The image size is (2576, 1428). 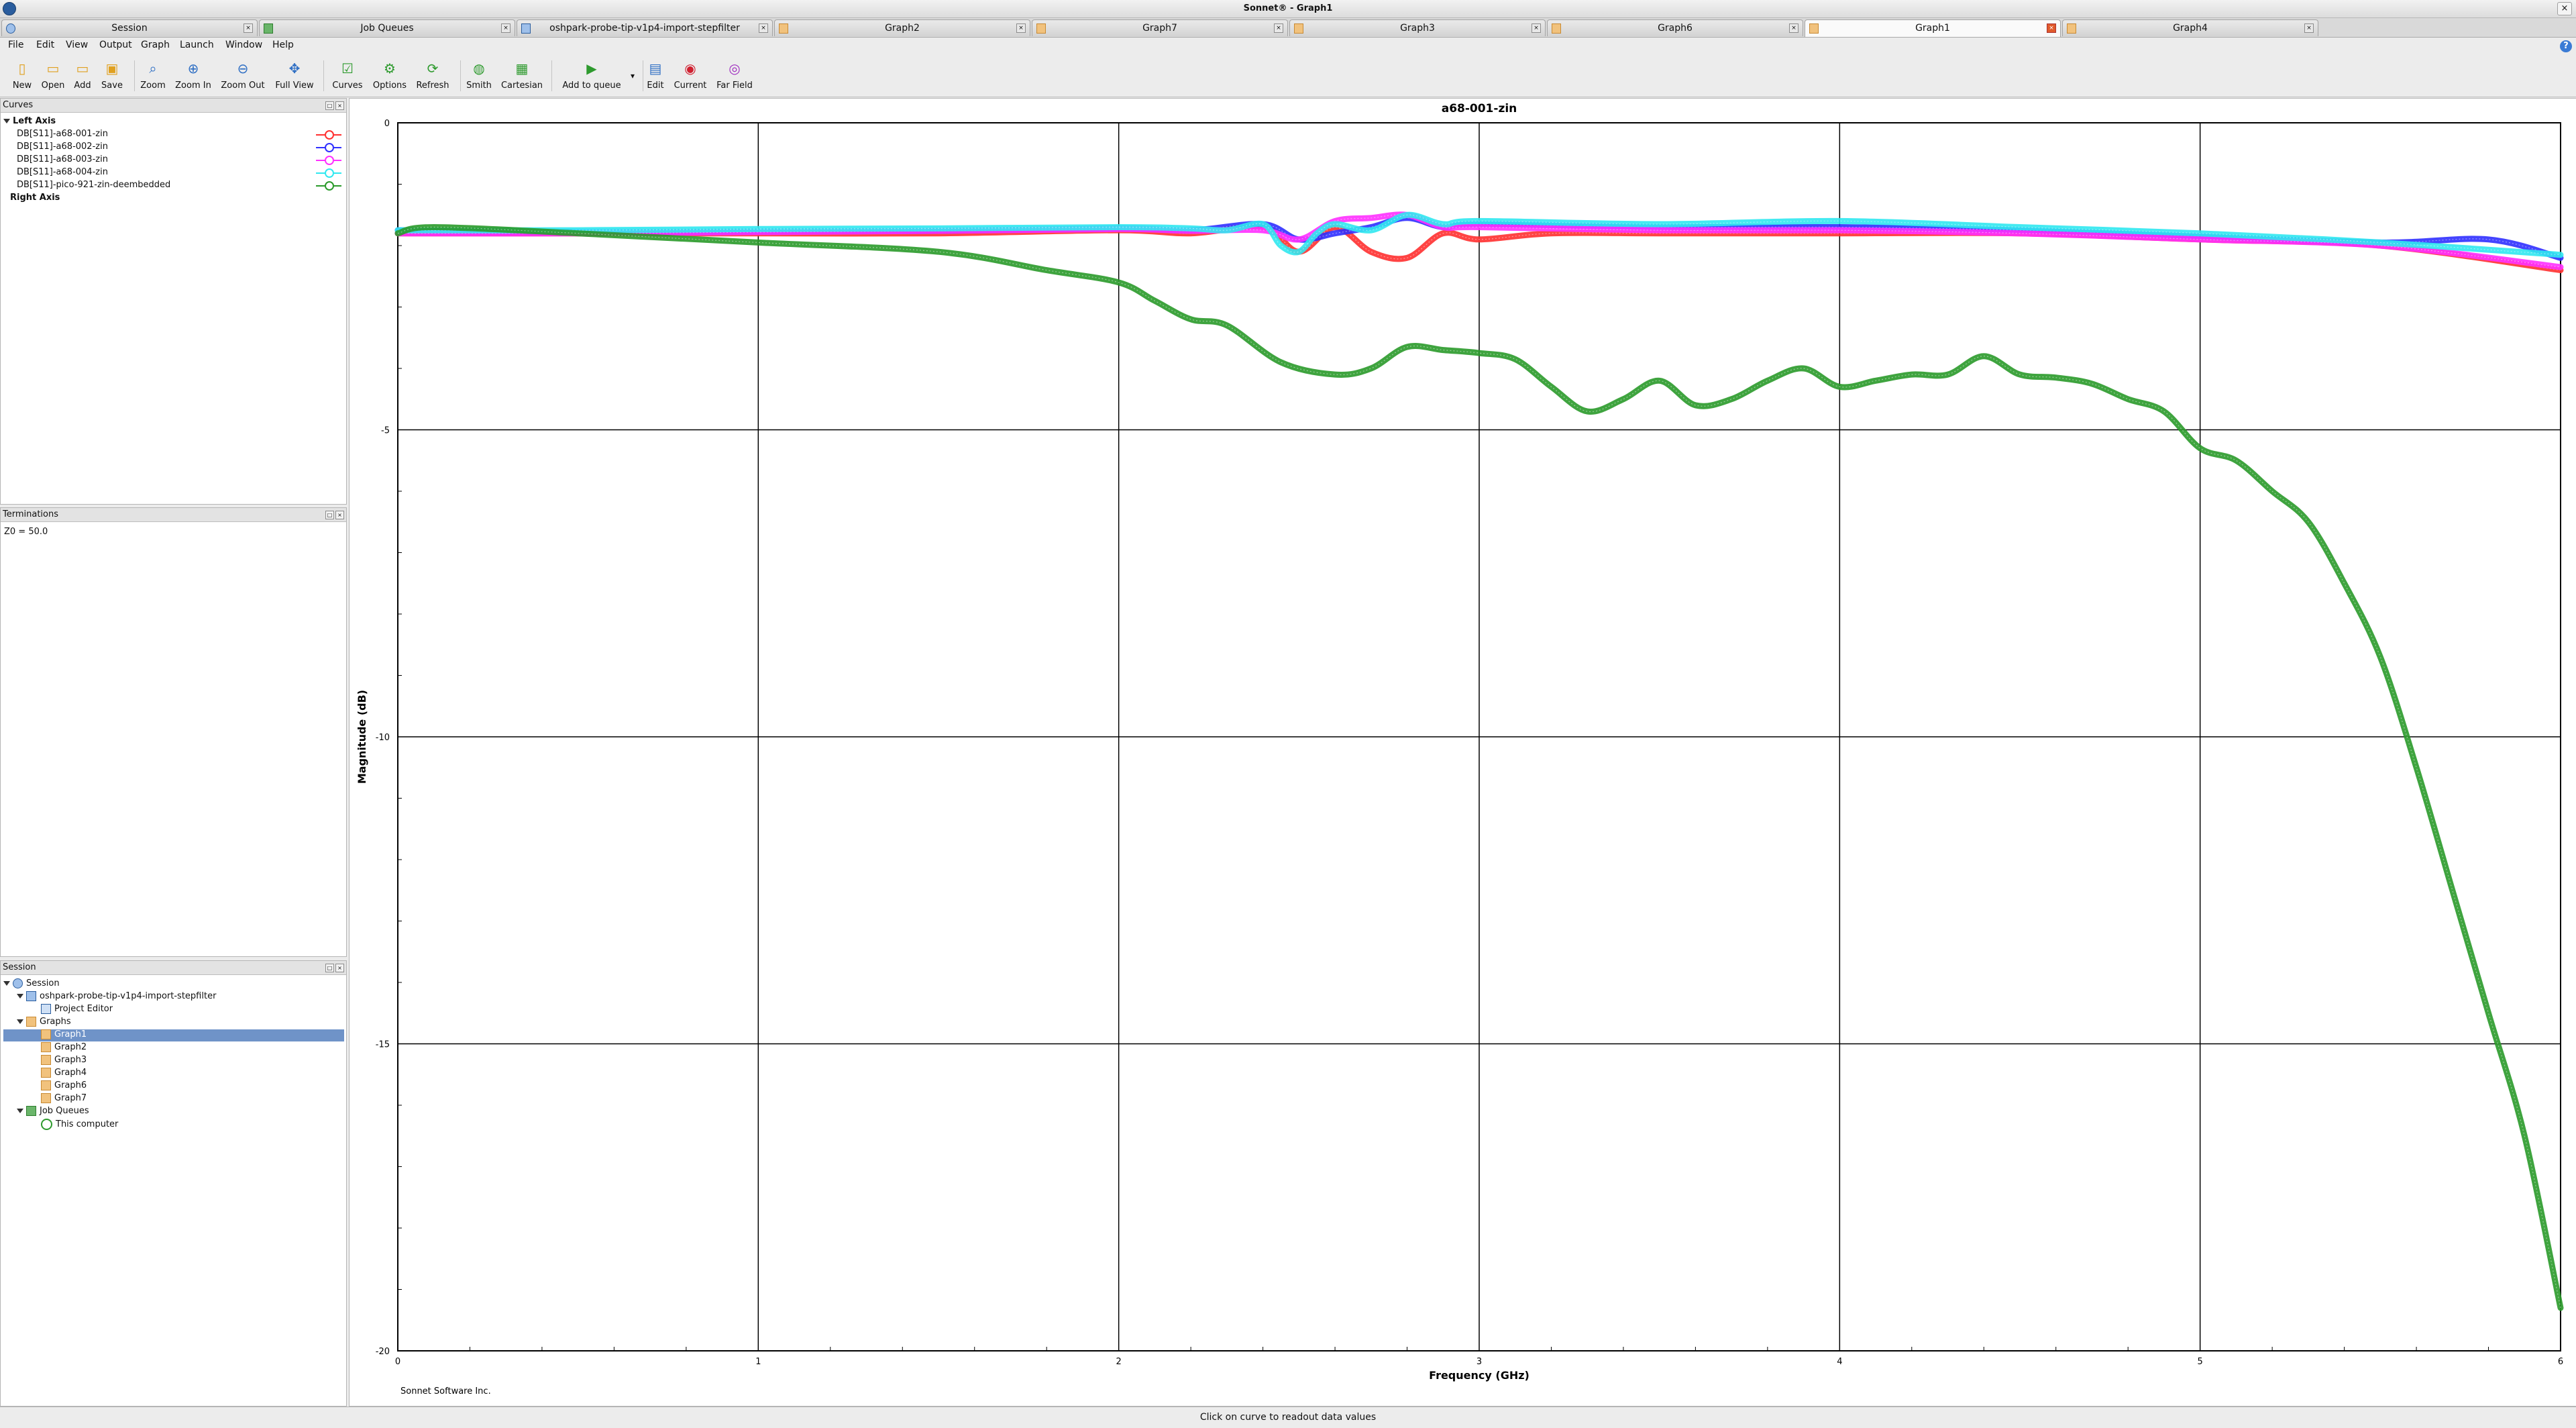 I want to click on tree-graph4: Graph4, so click(x=64, y=1073).